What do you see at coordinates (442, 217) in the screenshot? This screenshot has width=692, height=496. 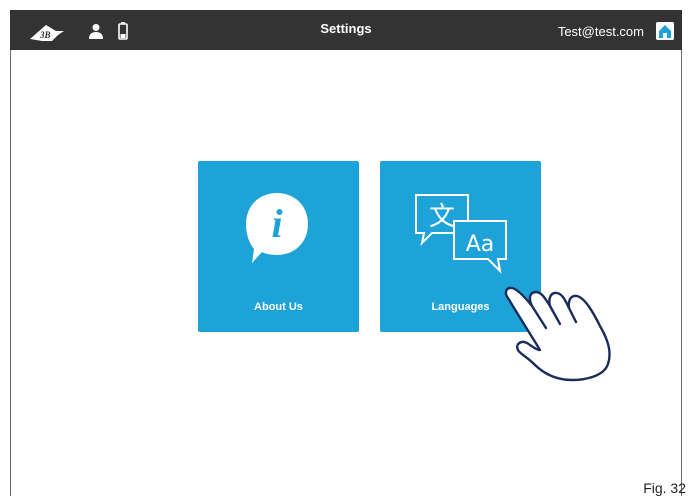 I see `svg-text: 文` at bounding box center [442, 217].